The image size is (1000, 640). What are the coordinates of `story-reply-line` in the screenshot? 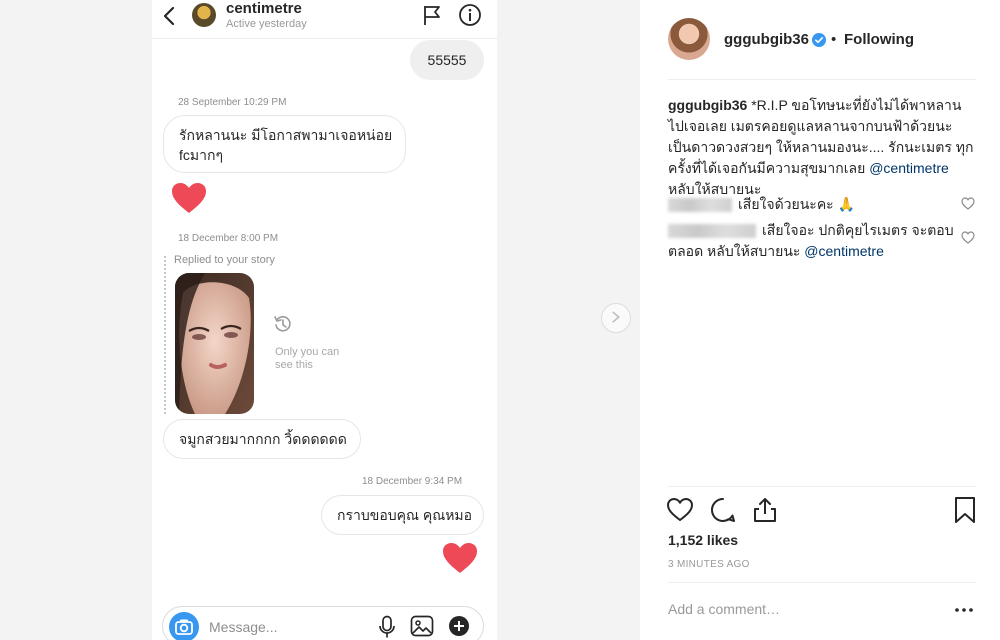 It's located at (165, 335).